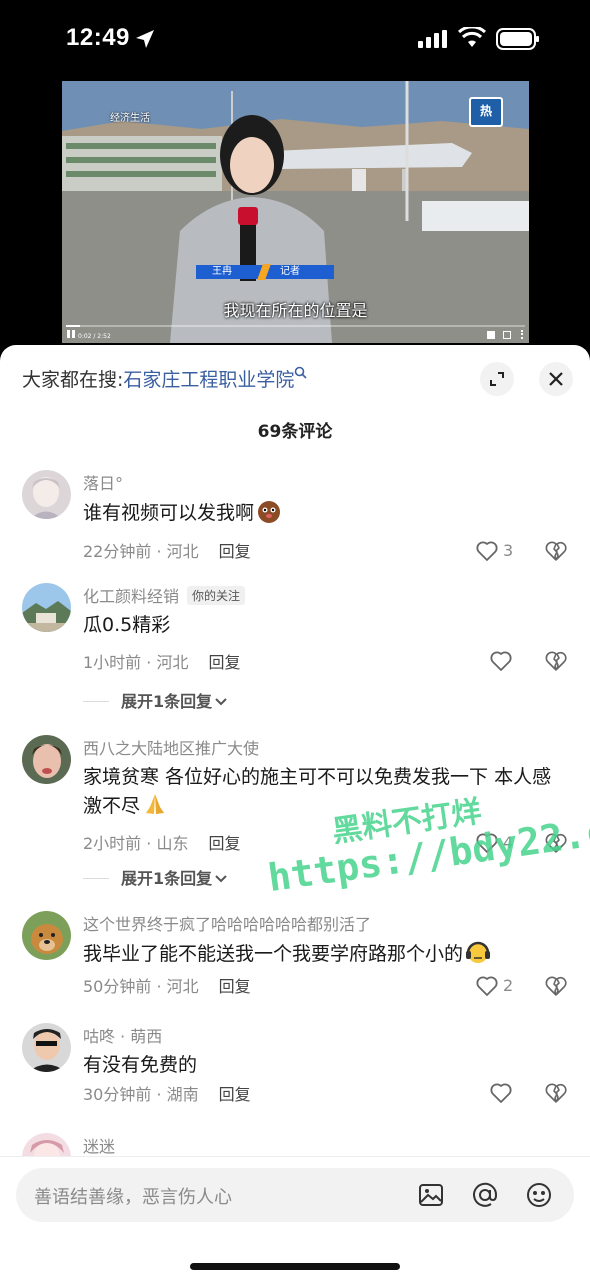 This screenshot has width=590, height=1280. What do you see at coordinates (98, 37) in the screenshot?
I see `status-time: 12:49` at bounding box center [98, 37].